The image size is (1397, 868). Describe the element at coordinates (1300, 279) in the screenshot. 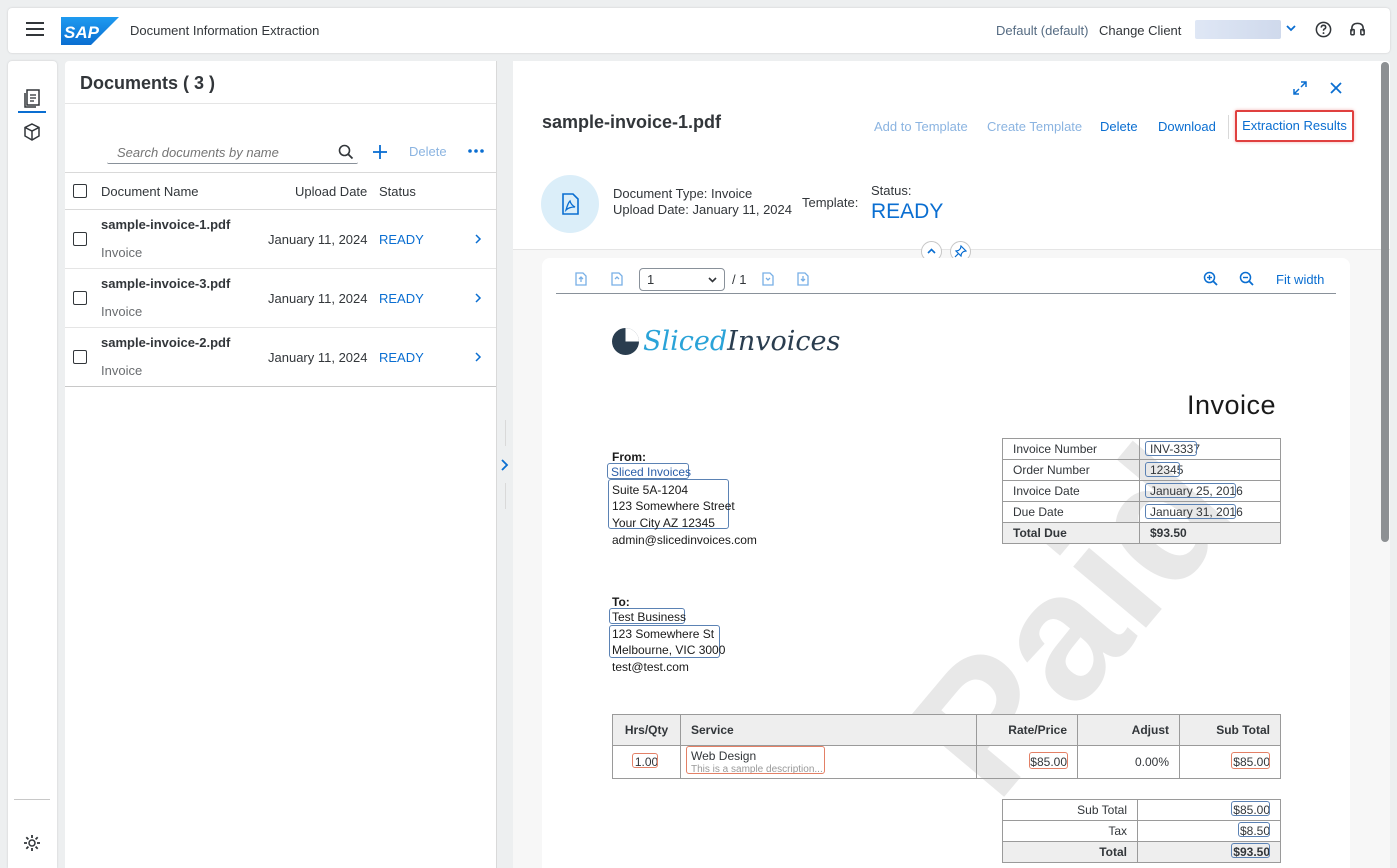

I see `fit-width-button: Fit width` at that location.